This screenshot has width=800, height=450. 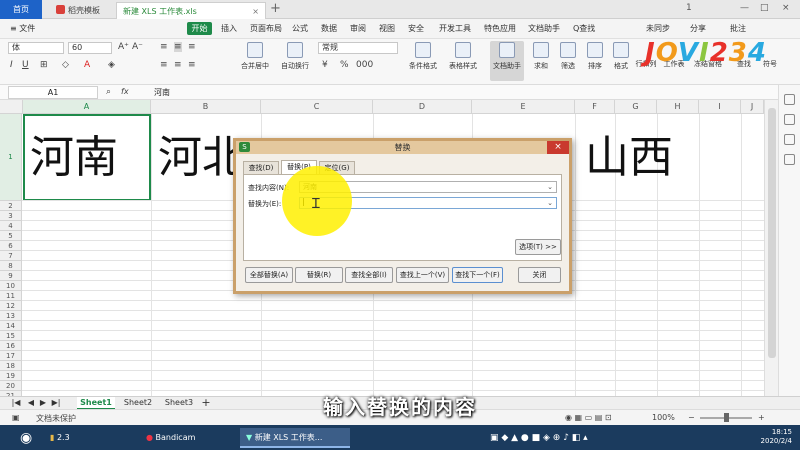 What do you see at coordinates (206, 107) in the screenshot?
I see `column-header-b: B` at bounding box center [206, 107].